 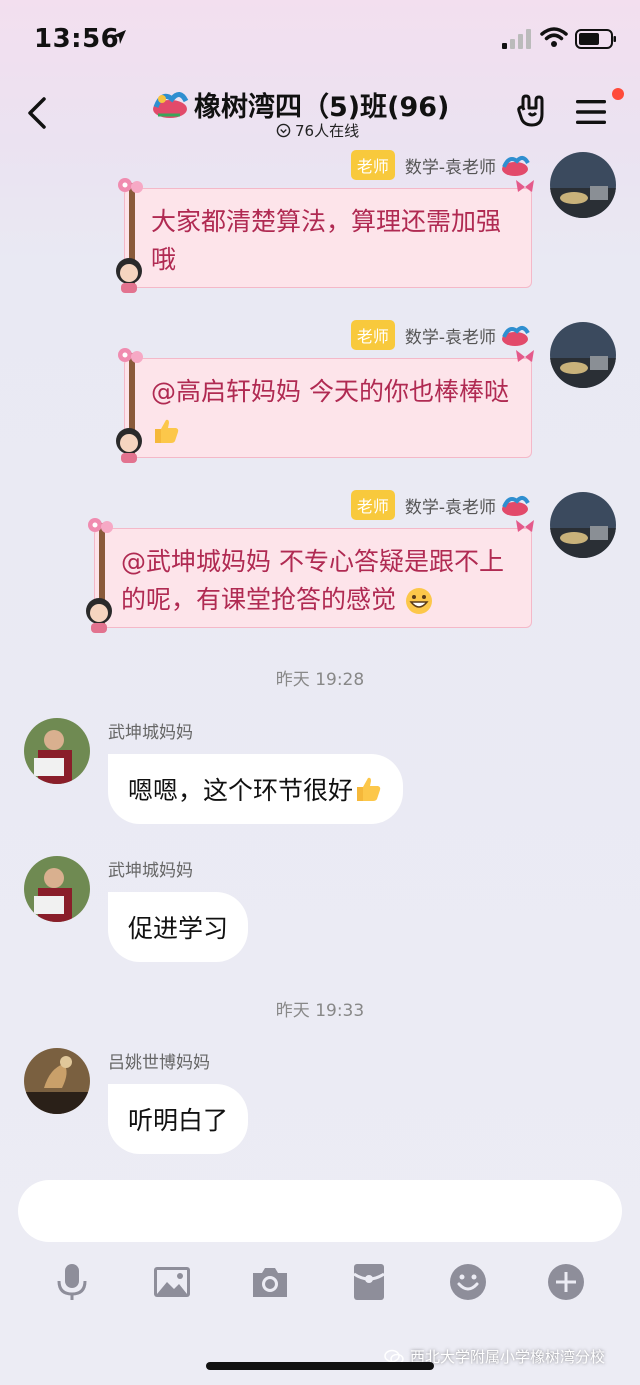 What do you see at coordinates (468, 1282) in the screenshot?
I see `emoji-smile-icon` at bounding box center [468, 1282].